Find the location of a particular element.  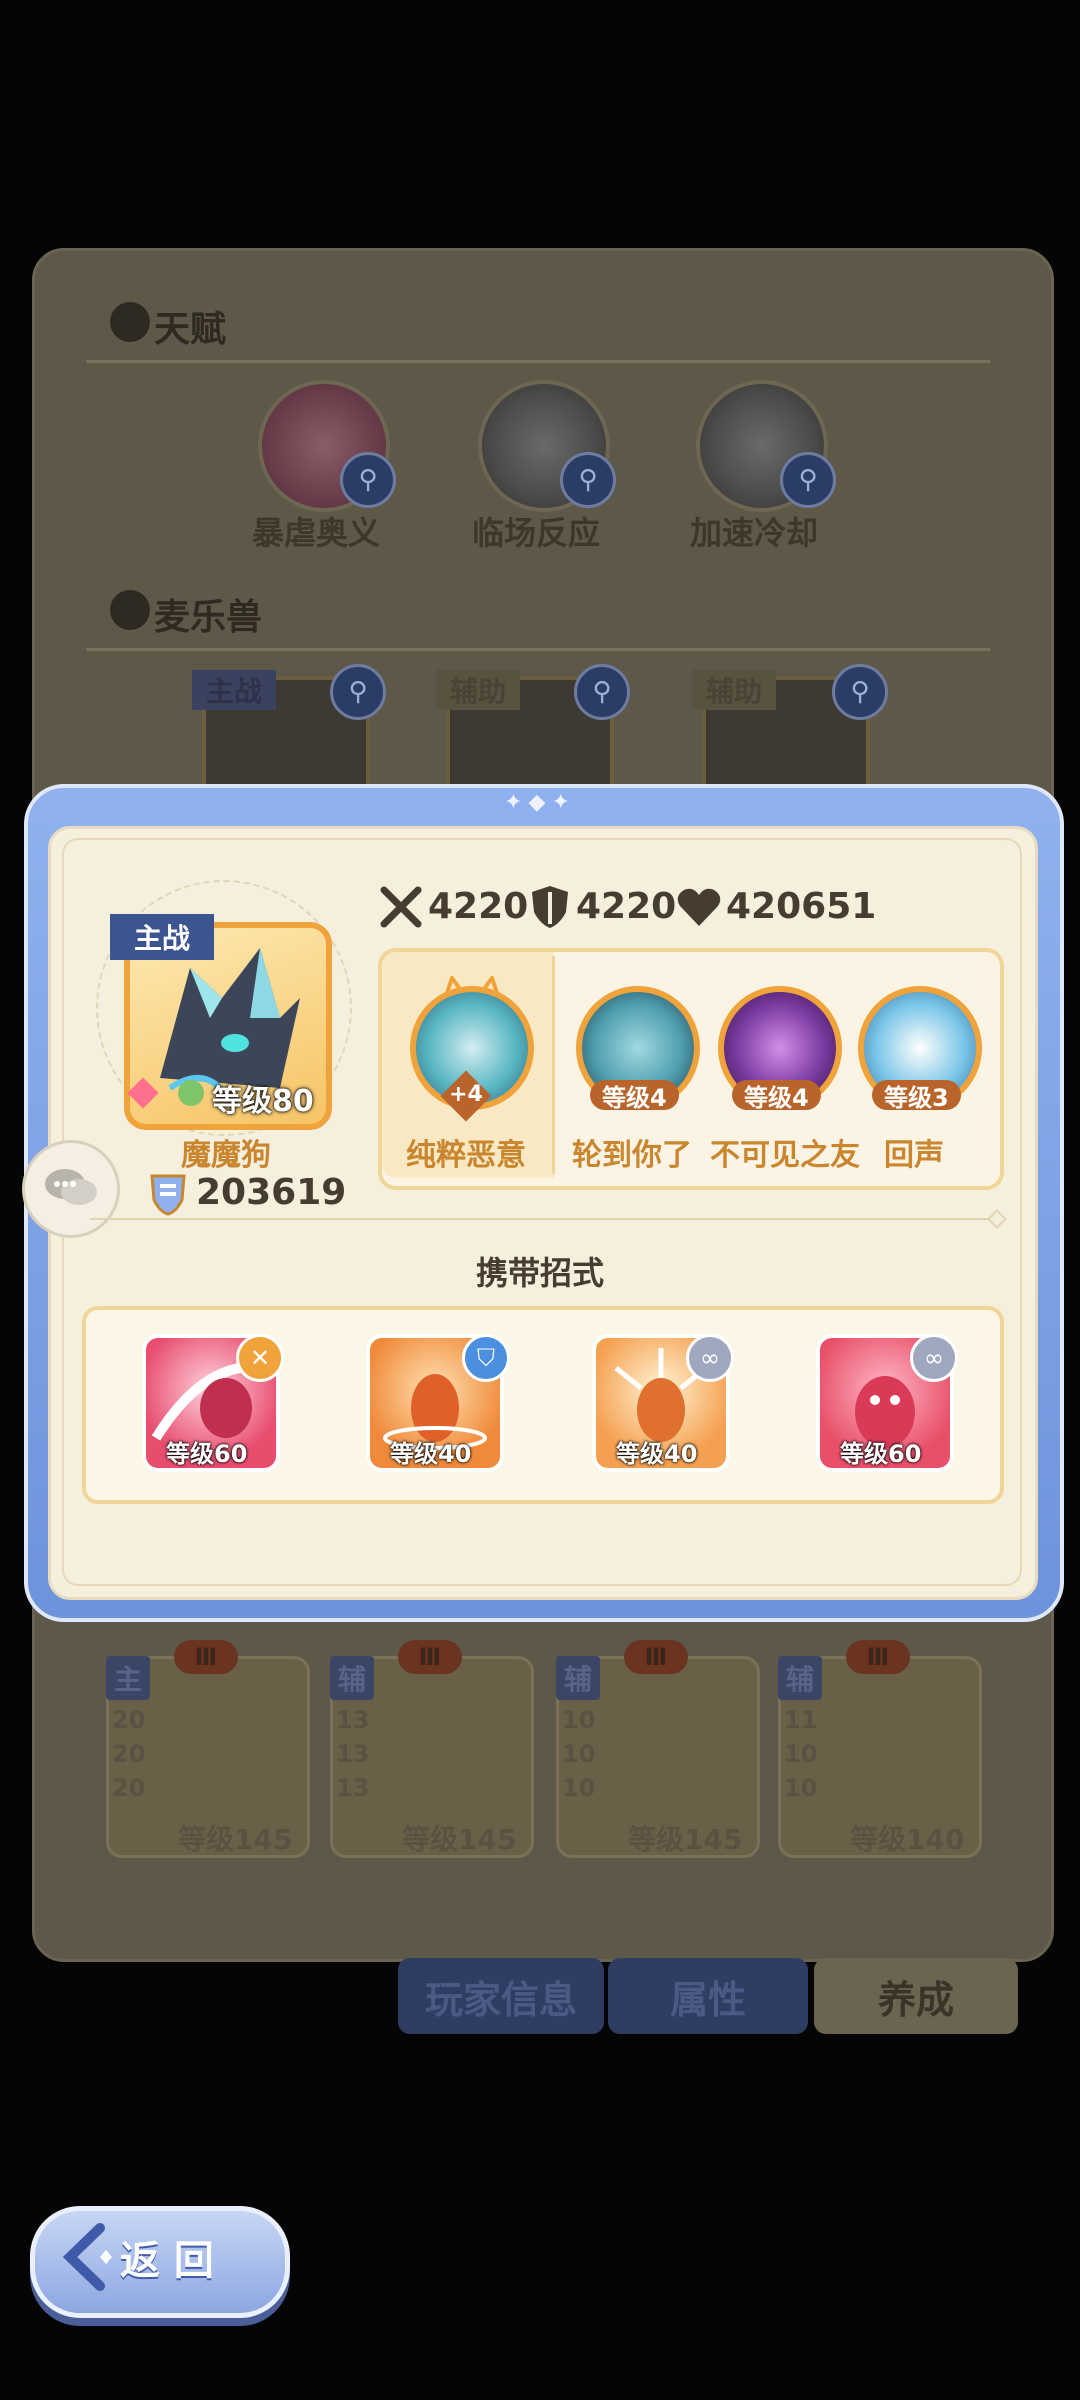

talent-section-icon is located at coordinates (130, 322).